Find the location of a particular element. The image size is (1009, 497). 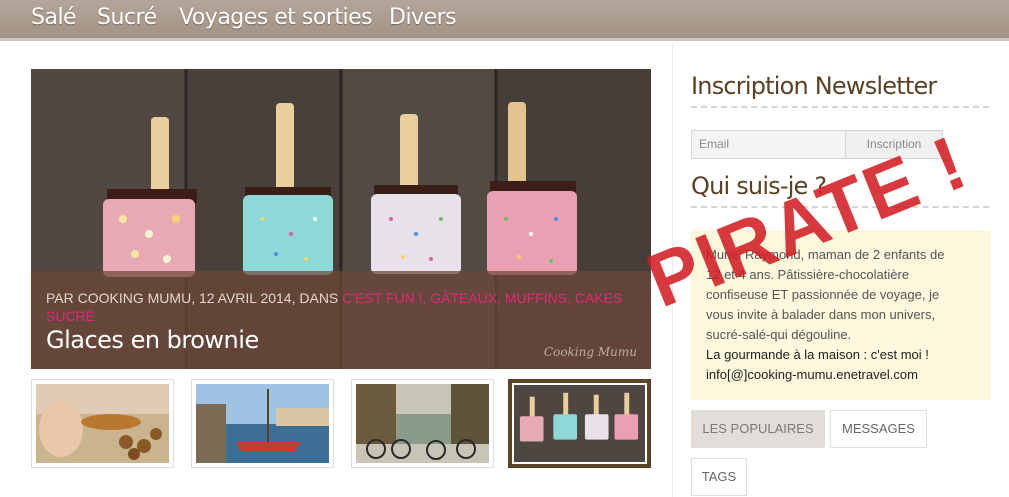

thumbnail-cookies is located at coordinates (102, 423).